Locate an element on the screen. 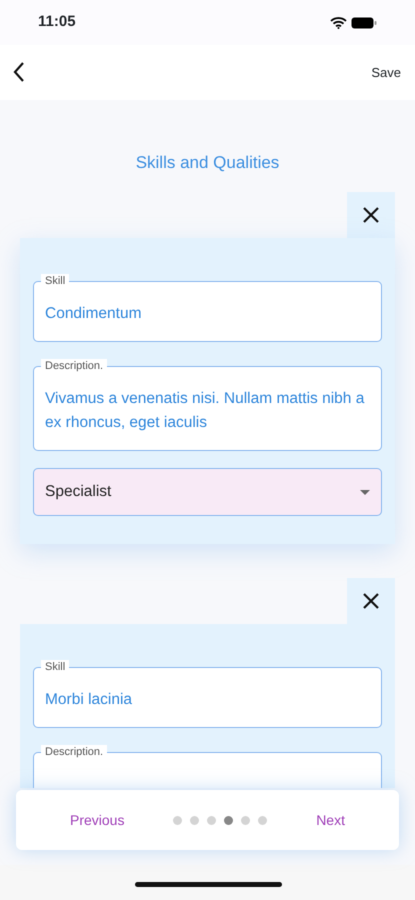 The height and width of the screenshot is (900, 415). text-field: Description. Vivamus a venenatis nisi. Nullam mattis nibh a ex rhoncus, eget iaculis is located at coordinates (207, 405).